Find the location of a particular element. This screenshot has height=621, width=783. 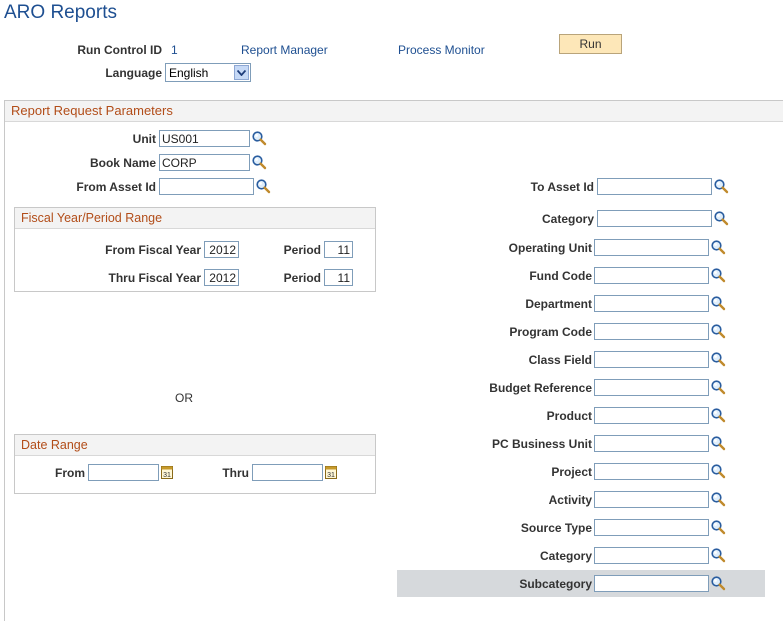

thru-fiscal-year-input: 2012 is located at coordinates (221, 277).